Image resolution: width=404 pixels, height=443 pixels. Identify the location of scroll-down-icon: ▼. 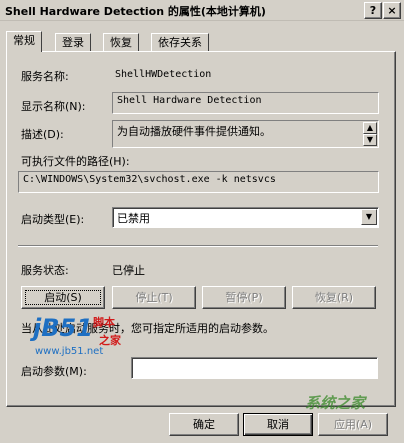
(370, 140).